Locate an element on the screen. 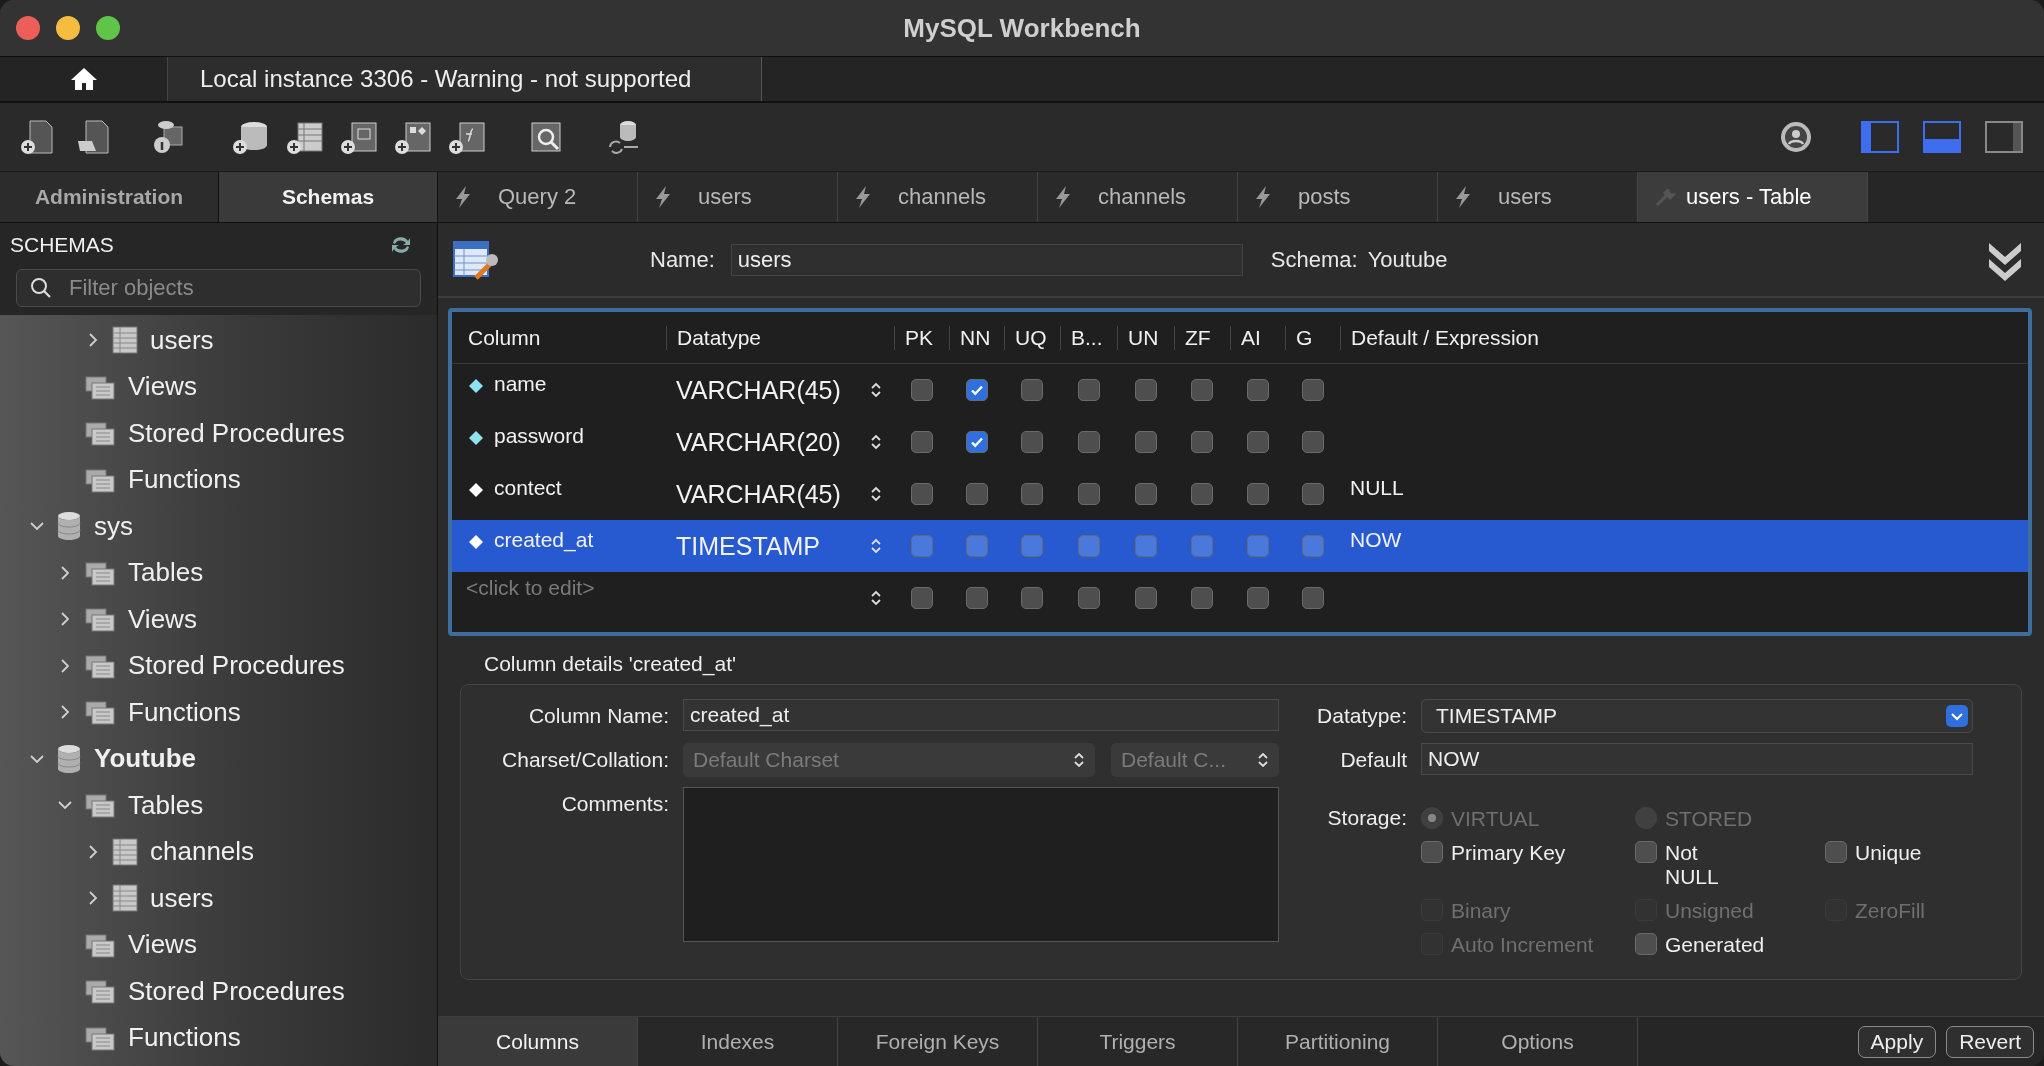 This screenshot has width=2044, height=1066. connection-tab: Local instance 3306 - Warning - not supported is located at coordinates (465, 79).